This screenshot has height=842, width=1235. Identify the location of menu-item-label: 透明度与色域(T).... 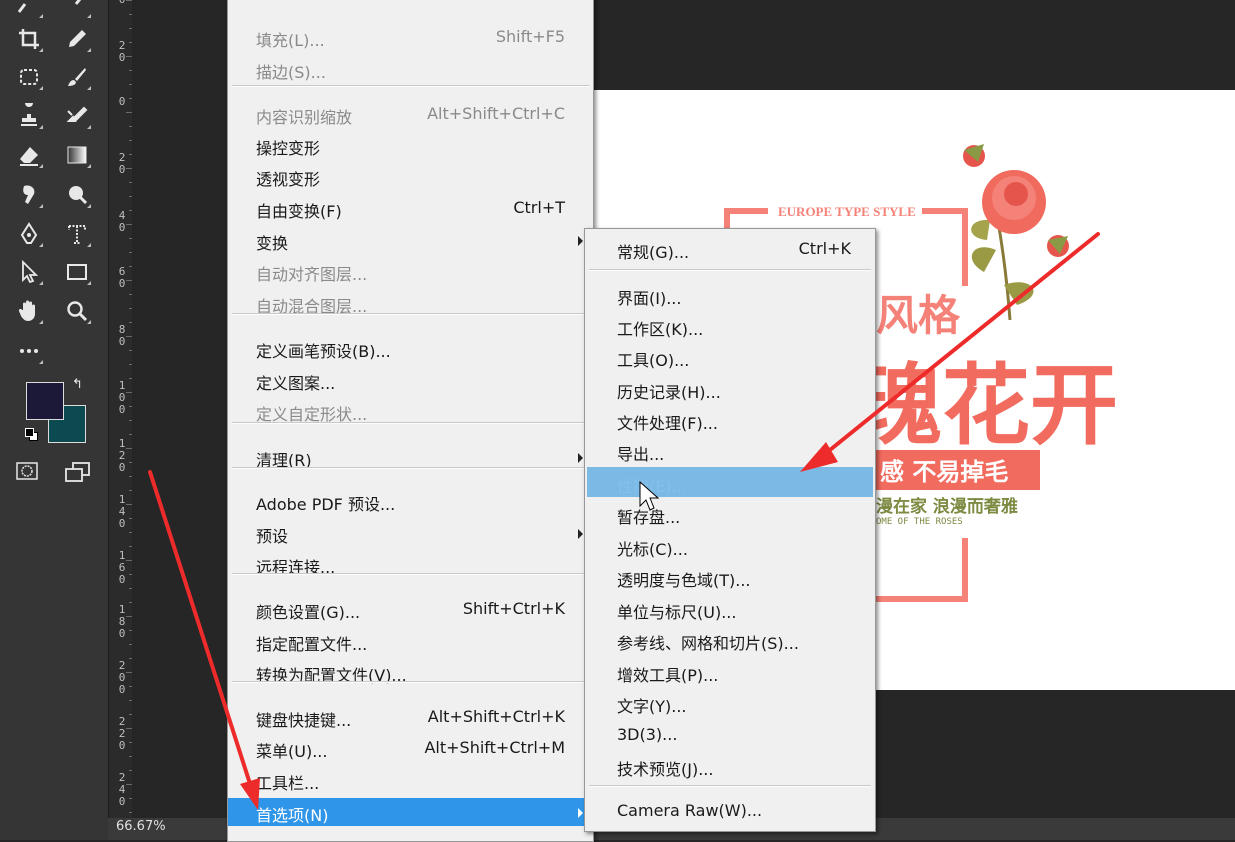
(684, 580).